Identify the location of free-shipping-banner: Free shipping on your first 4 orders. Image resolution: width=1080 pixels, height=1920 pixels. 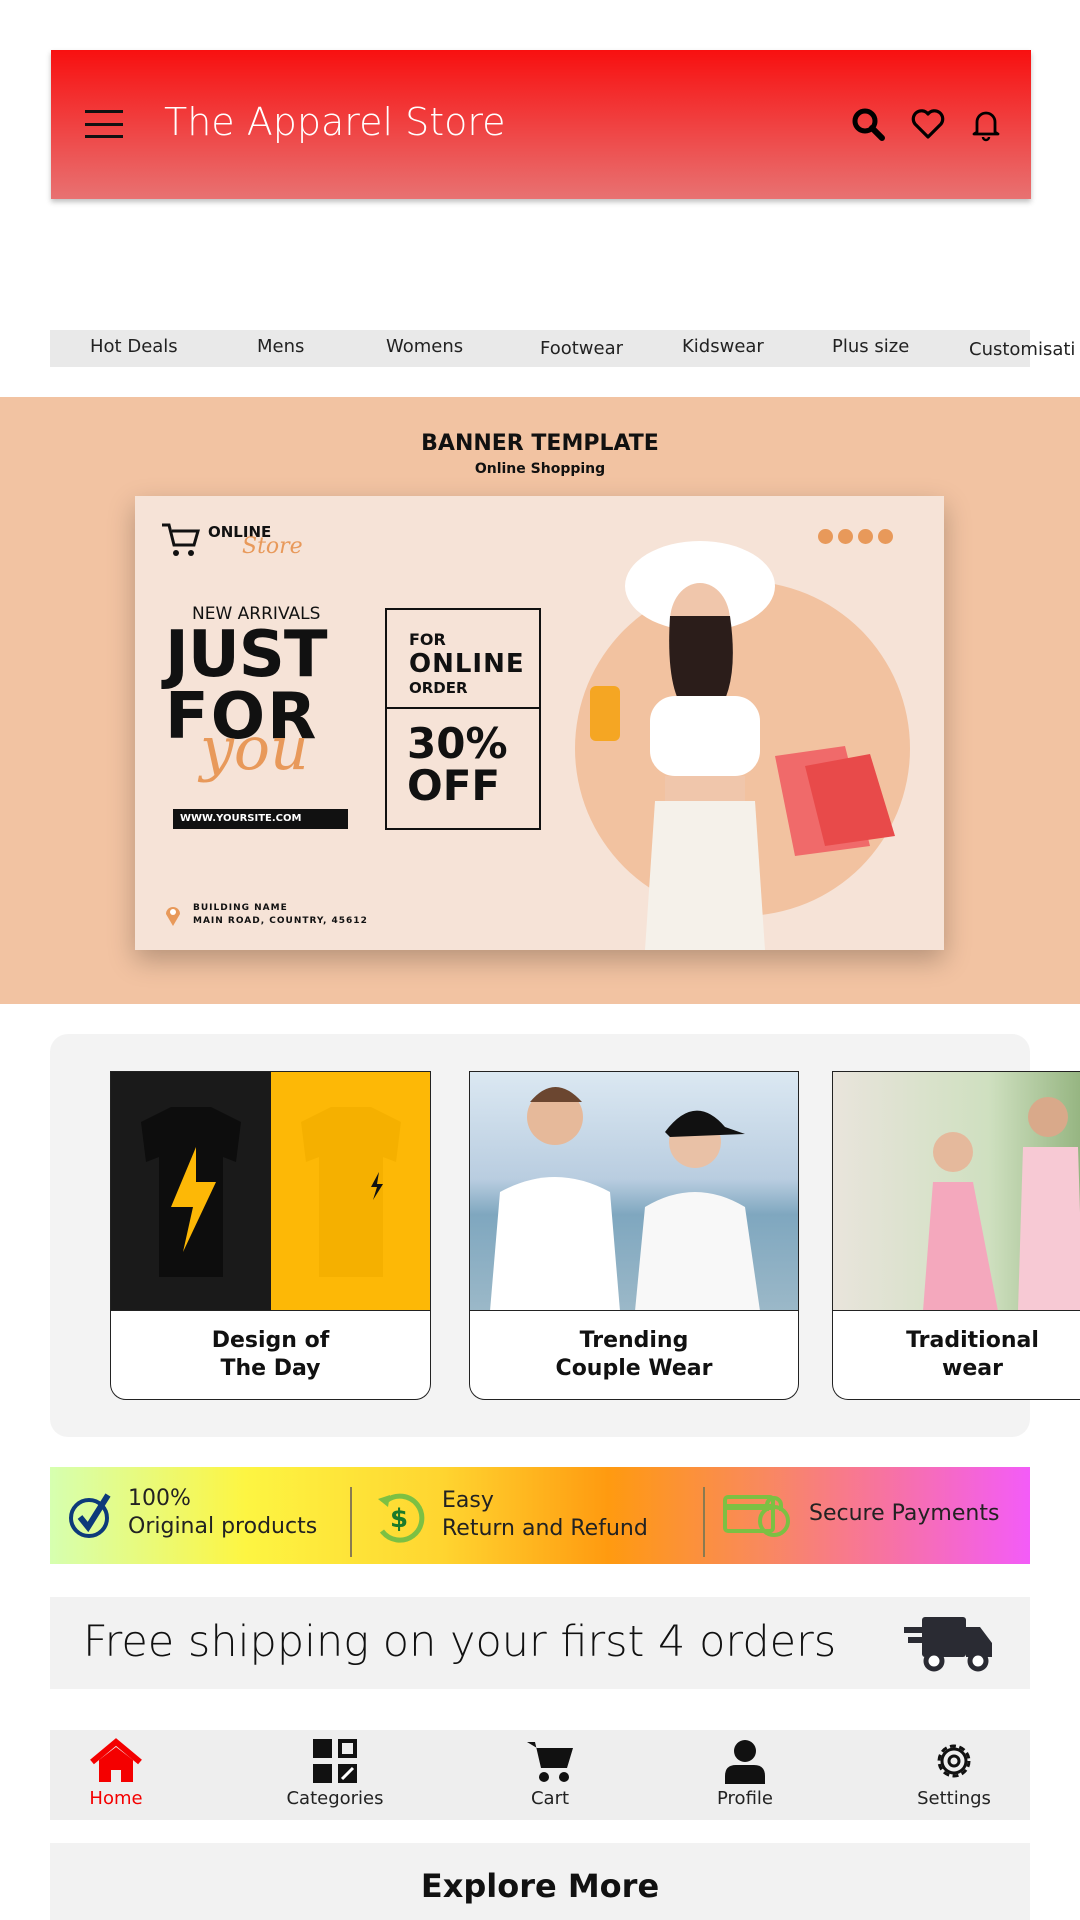
(540, 1643).